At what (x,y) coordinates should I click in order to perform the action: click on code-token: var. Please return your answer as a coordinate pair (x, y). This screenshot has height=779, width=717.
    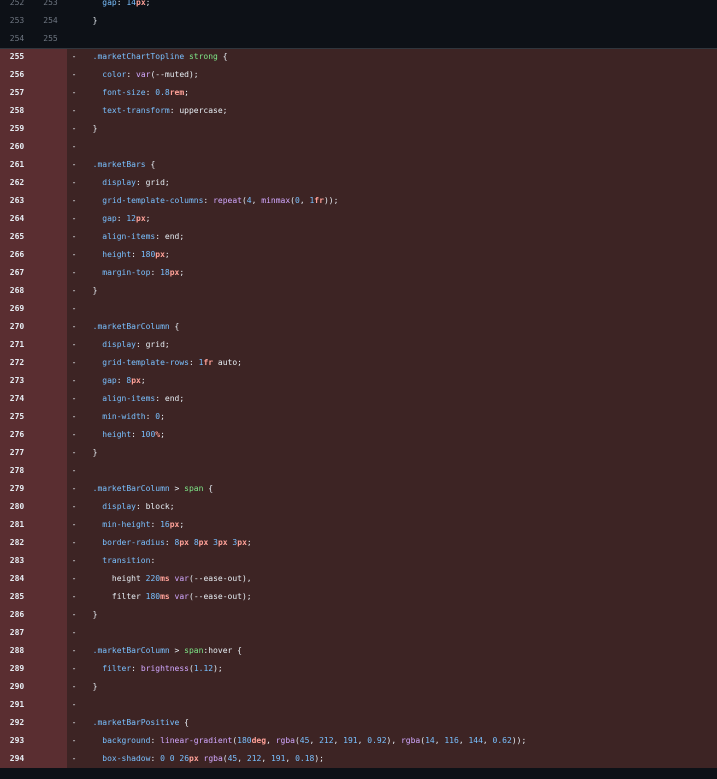
    Looking at the image, I should click on (143, 74).